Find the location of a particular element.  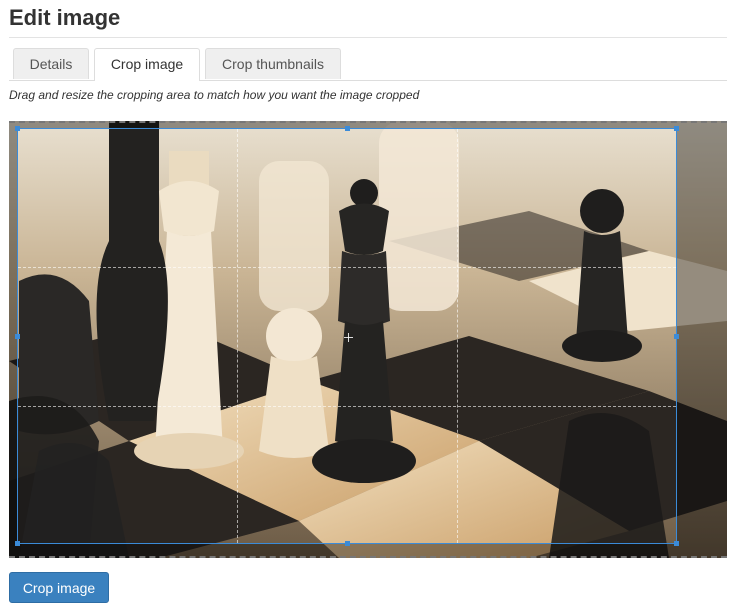

image-bottom-edge is located at coordinates (368, 557).